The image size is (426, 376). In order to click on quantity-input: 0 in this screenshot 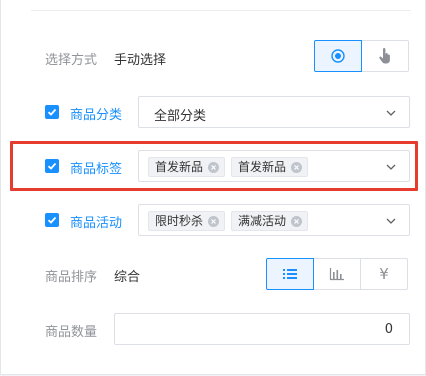, I will do `click(262, 329)`.